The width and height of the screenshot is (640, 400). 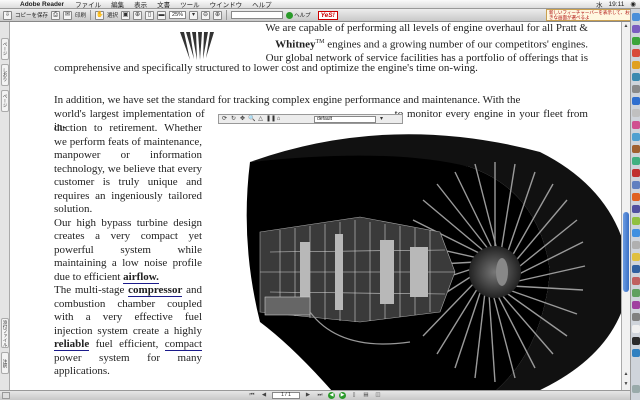 I want to click on page-size-indicator, so click(x=6, y=395).